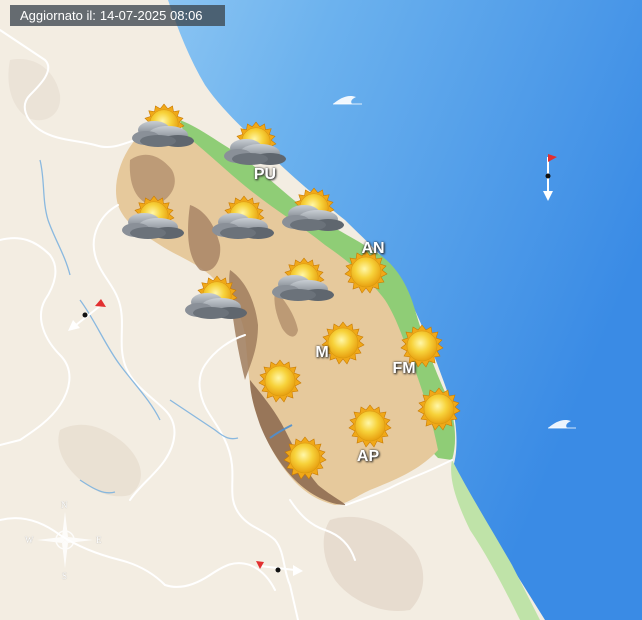 The image size is (642, 620). What do you see at coordinates (64, 505) in the screenshot?
I see `compass-north-label: N` at bounding box center [64, 505].